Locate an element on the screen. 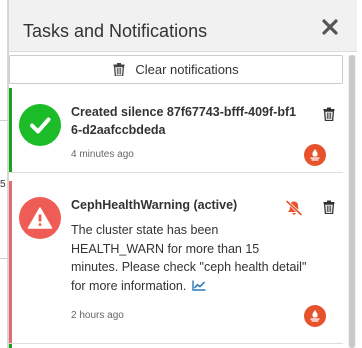 Image resolution: width=362 pixels, height=348 pixels. warning-triangle-icon is located at coordinates (40, 218).